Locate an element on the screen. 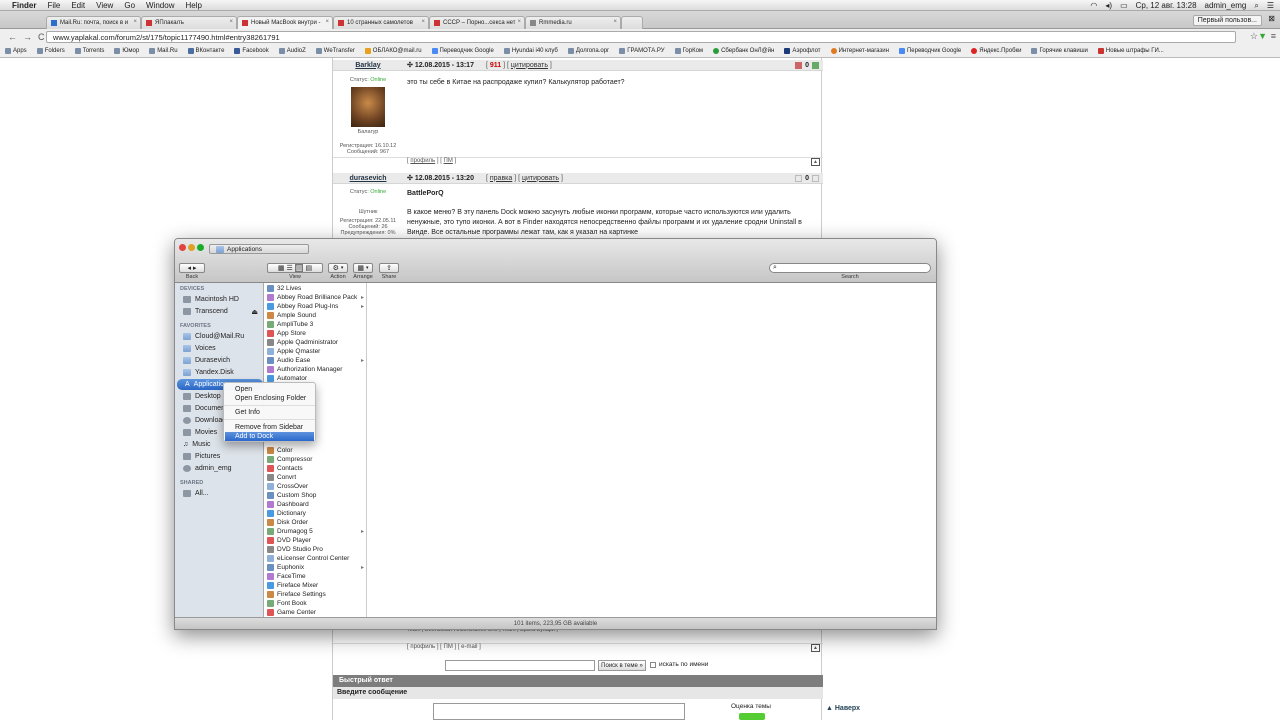 This screenshot has width=1280, height=720. file-item: Apple Qmaster is located at coordinates (315, 351).